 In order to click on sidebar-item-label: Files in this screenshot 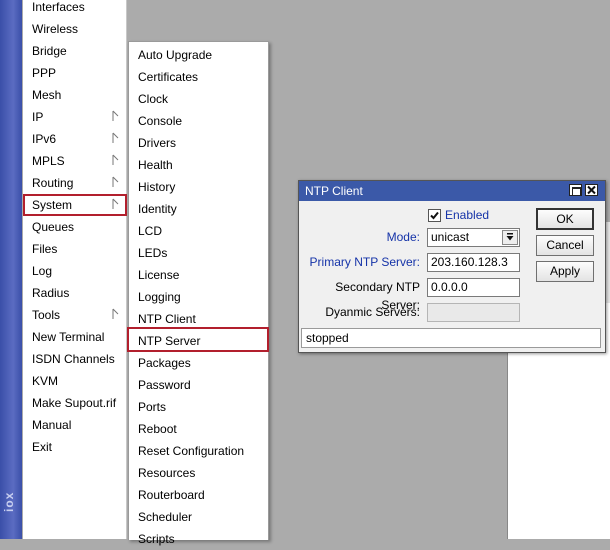, I will do `click(45, 249)`.